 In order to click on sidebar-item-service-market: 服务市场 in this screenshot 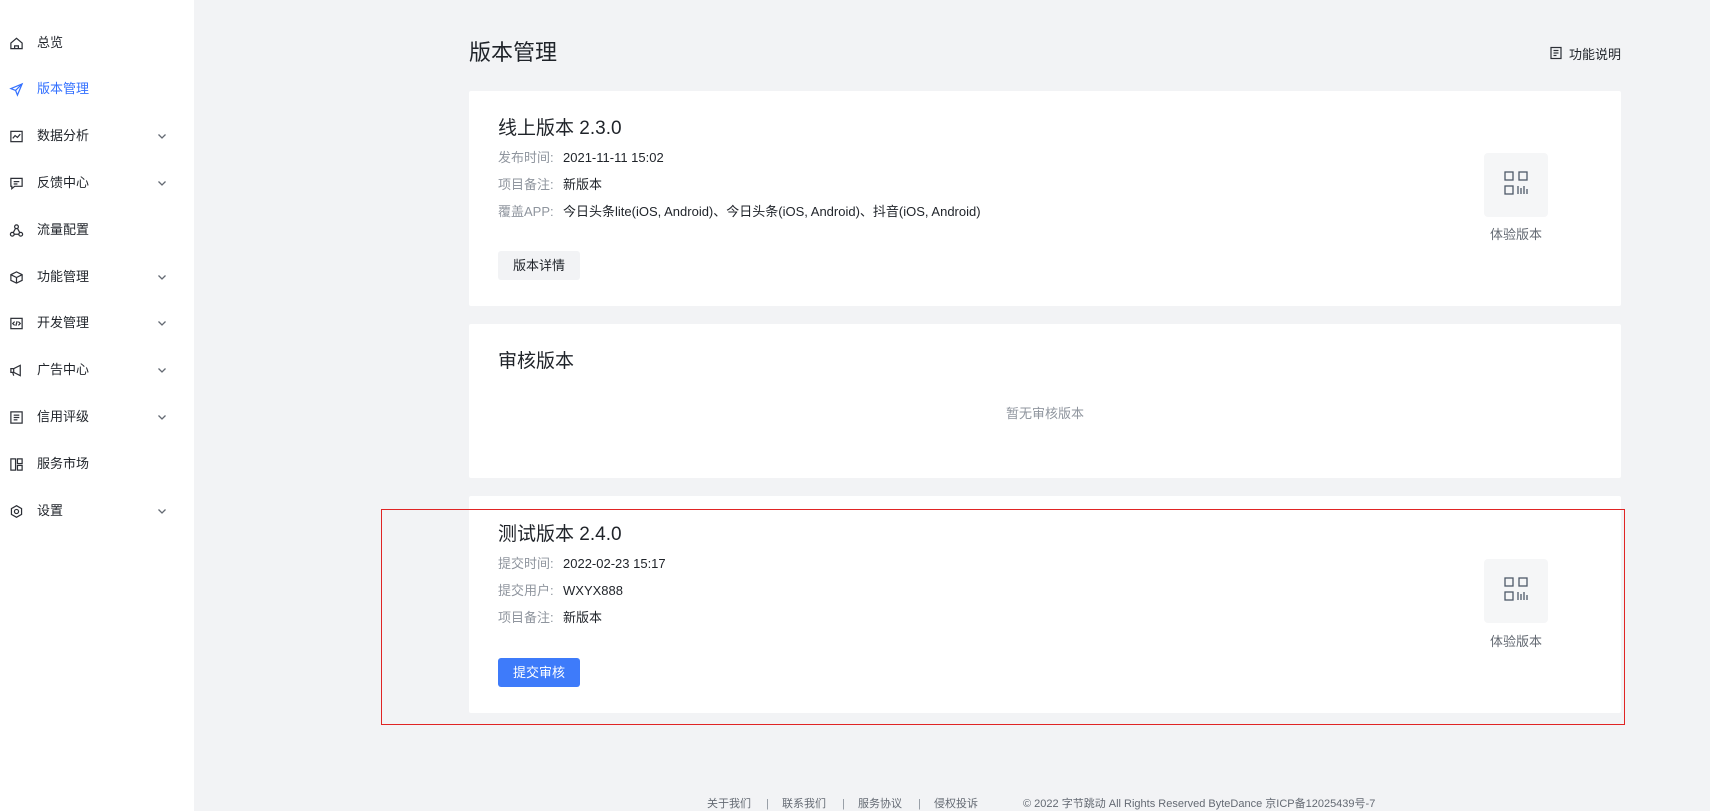, I will do `click(97, 464)`.